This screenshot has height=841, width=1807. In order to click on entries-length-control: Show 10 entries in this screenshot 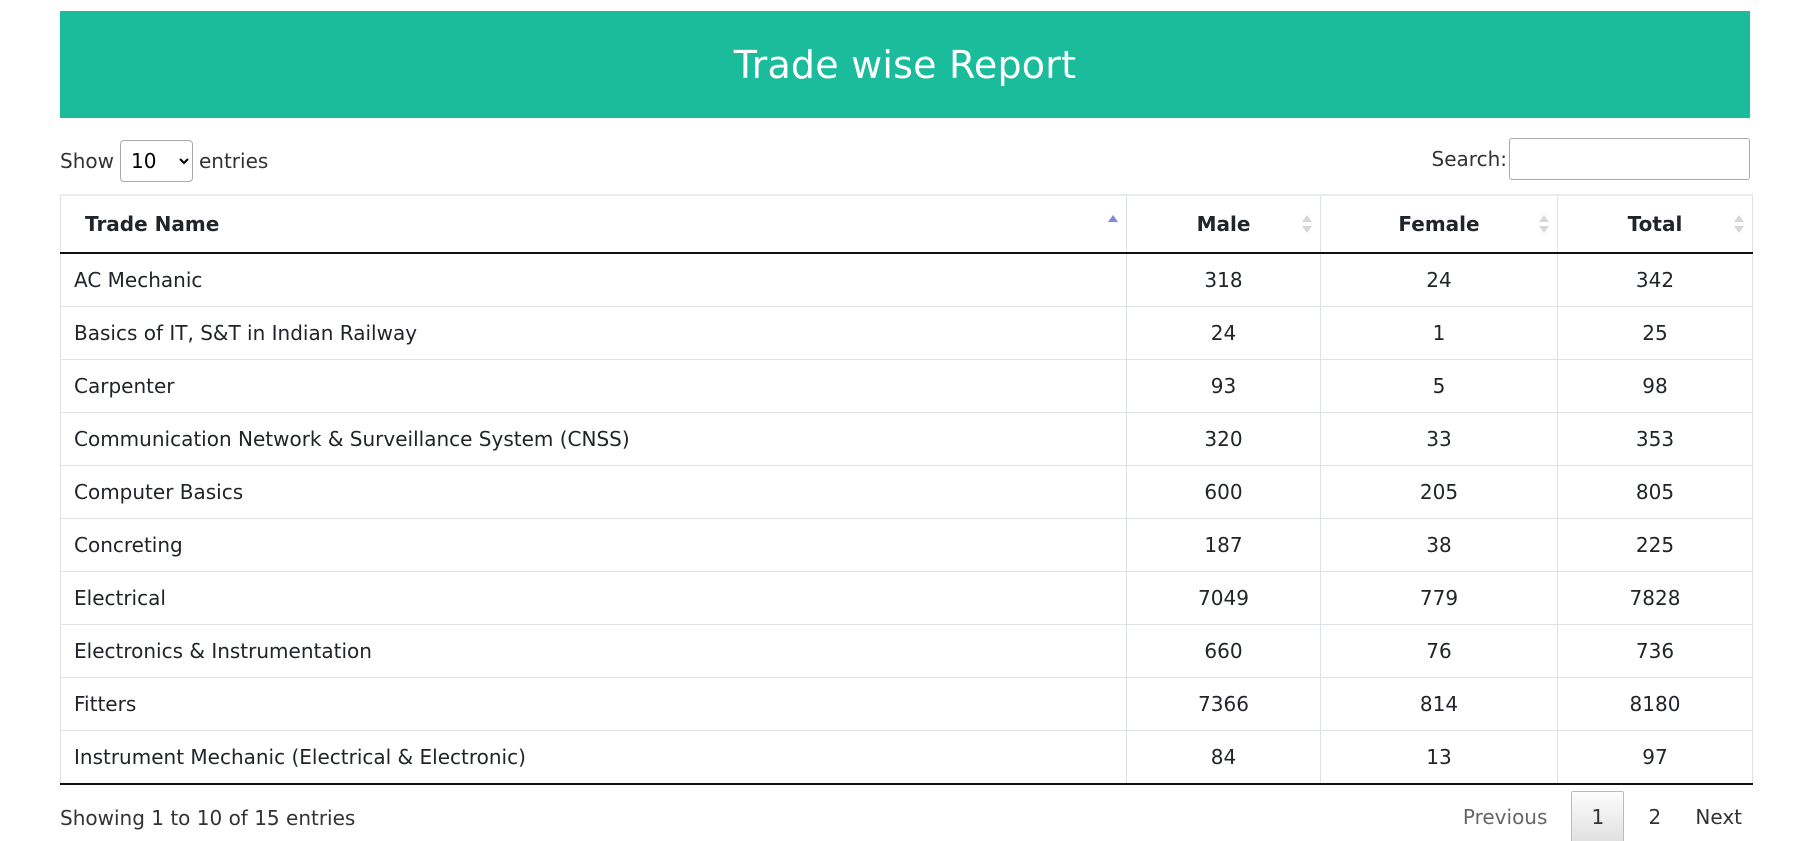, I will do `click(164, 161)`.